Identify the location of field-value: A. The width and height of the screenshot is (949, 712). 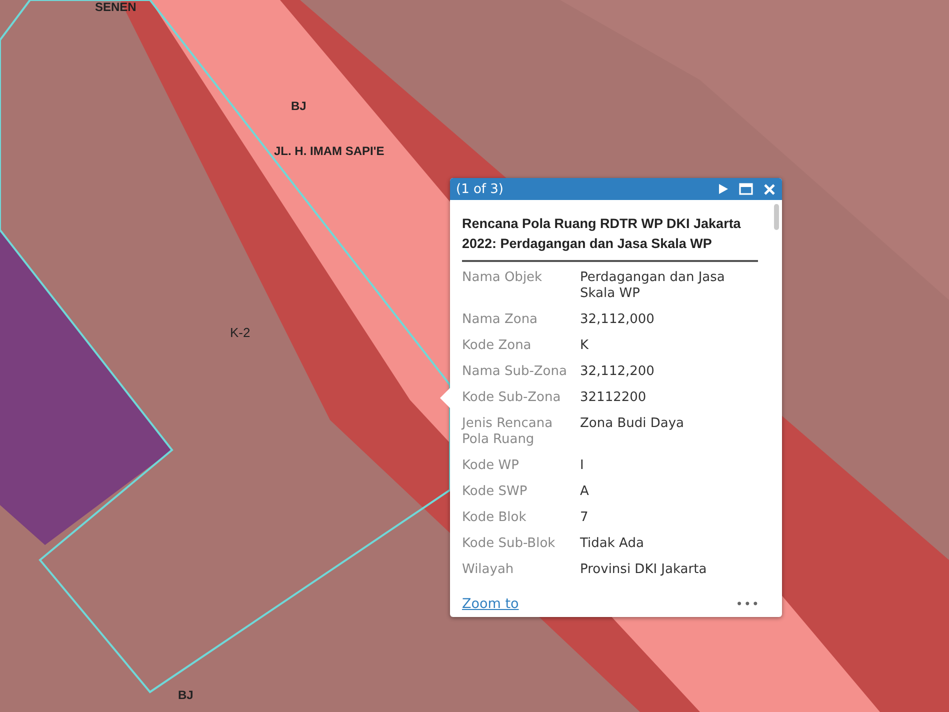
(585, 492).